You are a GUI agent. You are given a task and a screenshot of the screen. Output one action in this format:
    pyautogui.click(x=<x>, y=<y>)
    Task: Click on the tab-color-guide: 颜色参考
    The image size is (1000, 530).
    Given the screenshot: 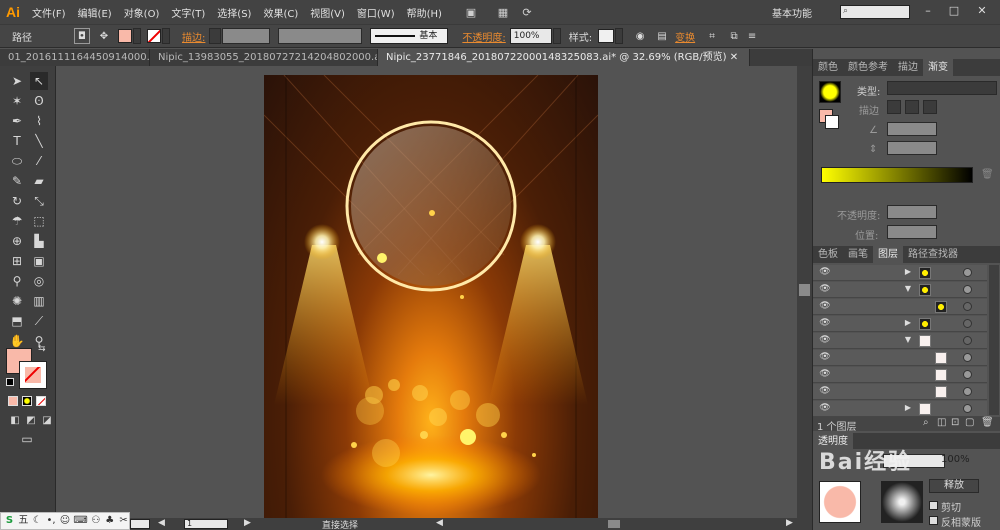 What is the action you would take?
    pyautogui.click(x=868, y=67)
    